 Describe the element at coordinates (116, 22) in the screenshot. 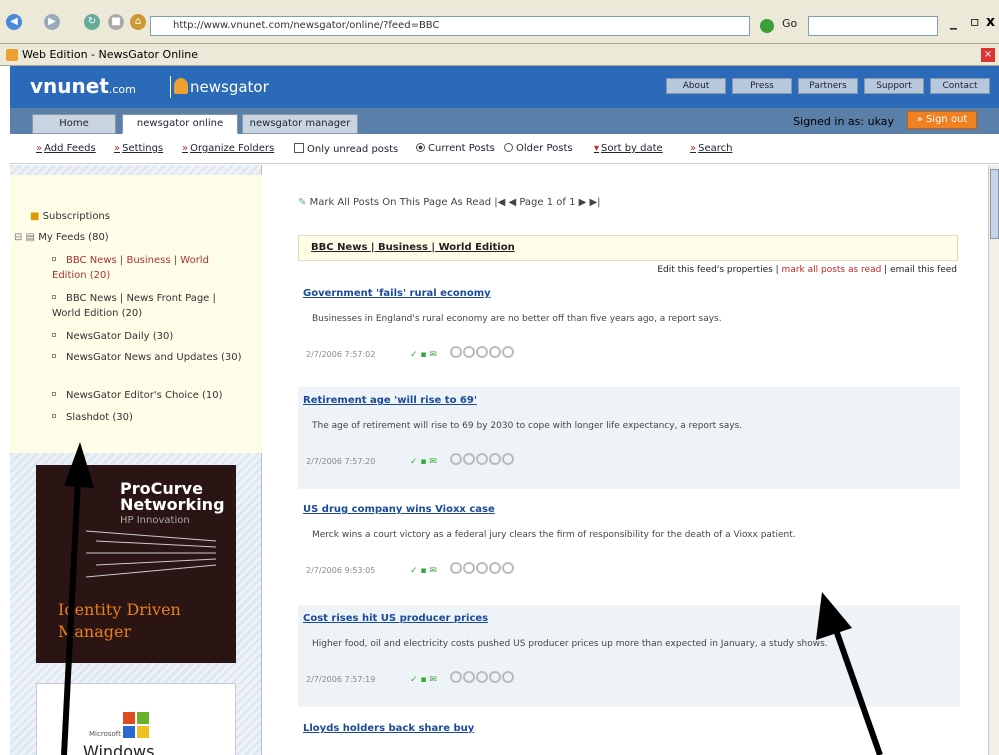

I see `stop-icon: ■` at that location.